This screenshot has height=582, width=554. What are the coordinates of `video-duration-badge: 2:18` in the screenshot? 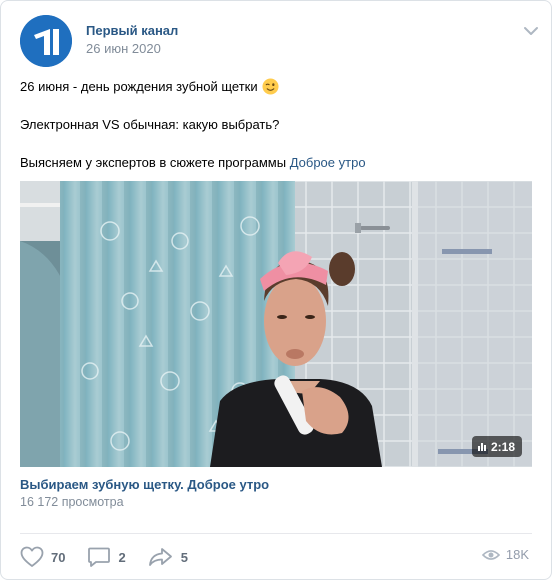 It's located at (496, 446).